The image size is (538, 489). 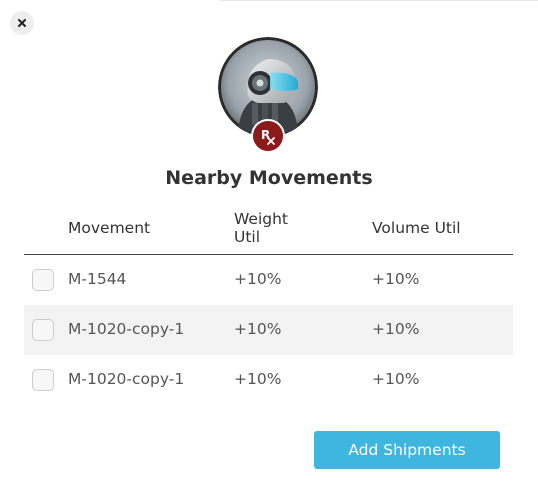 I want to click on table-header: Movement Weight Util Volume Util, so click(x=268, y=230).